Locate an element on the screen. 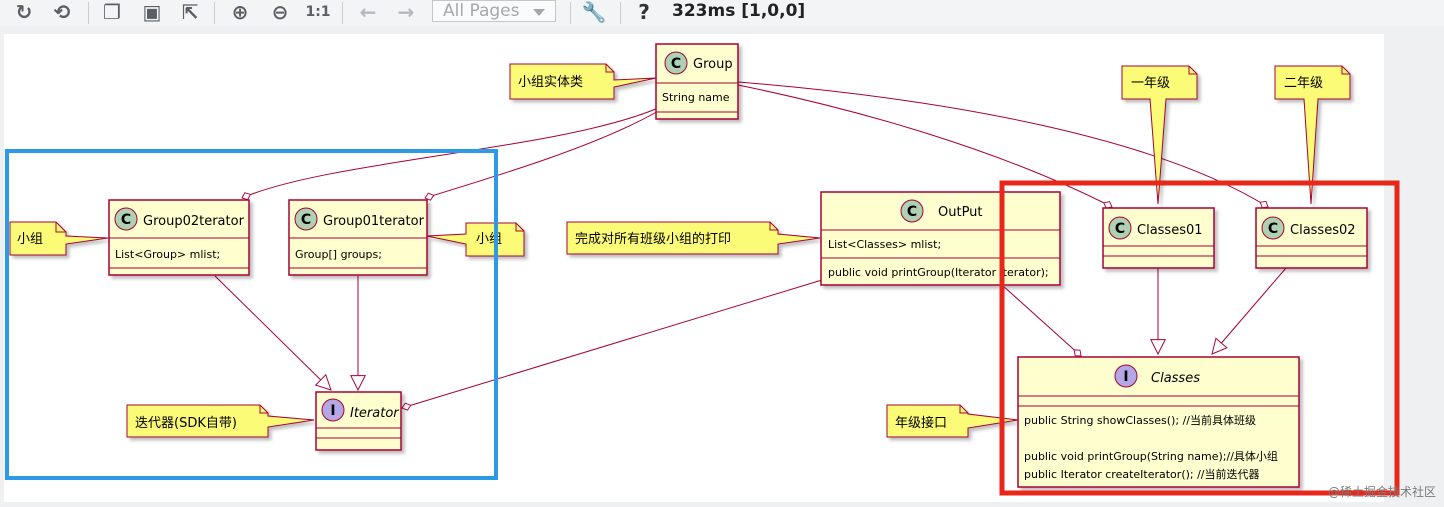 The width and height of the screenshot is (1444, 507). note-group01-text: 小组 is located at coordinates (489, 239).